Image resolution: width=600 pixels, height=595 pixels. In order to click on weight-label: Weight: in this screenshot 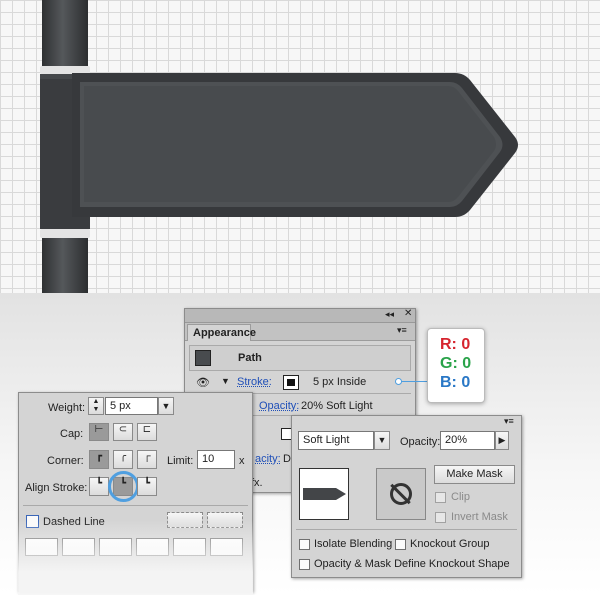, I will do `click(67, 408)`.